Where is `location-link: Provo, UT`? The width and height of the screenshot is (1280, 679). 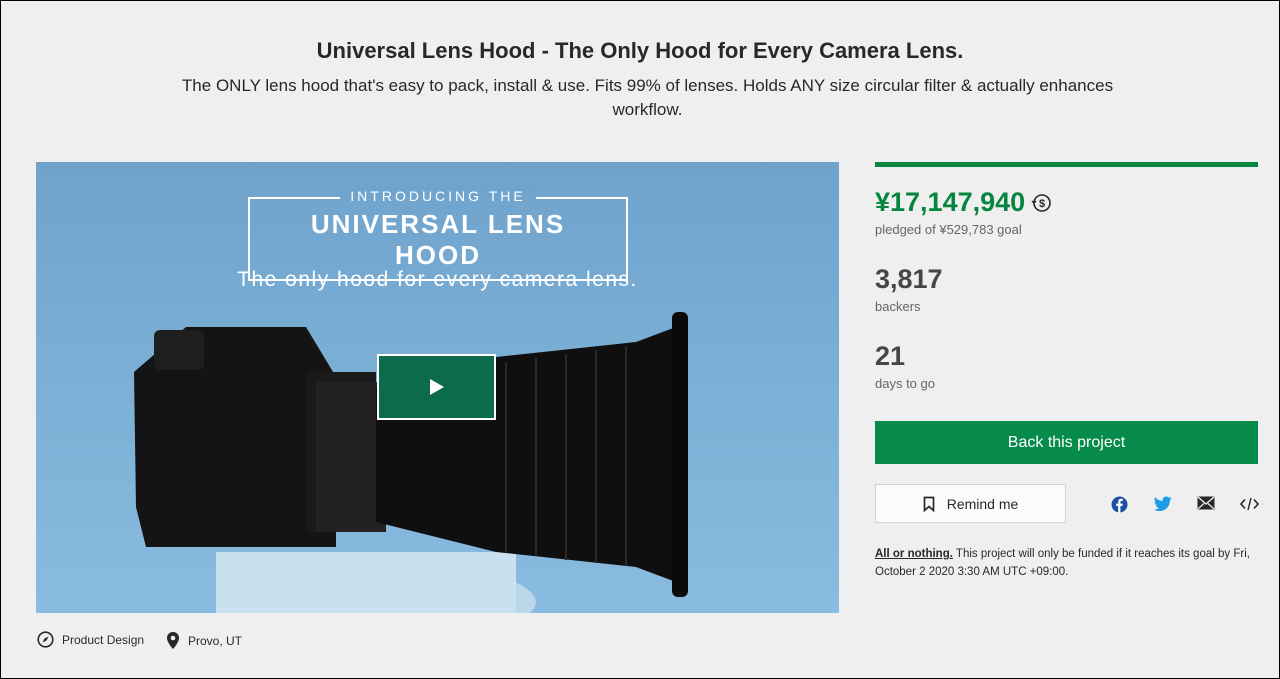 location-link: Provo, UT is located at coordinates (204, 640).